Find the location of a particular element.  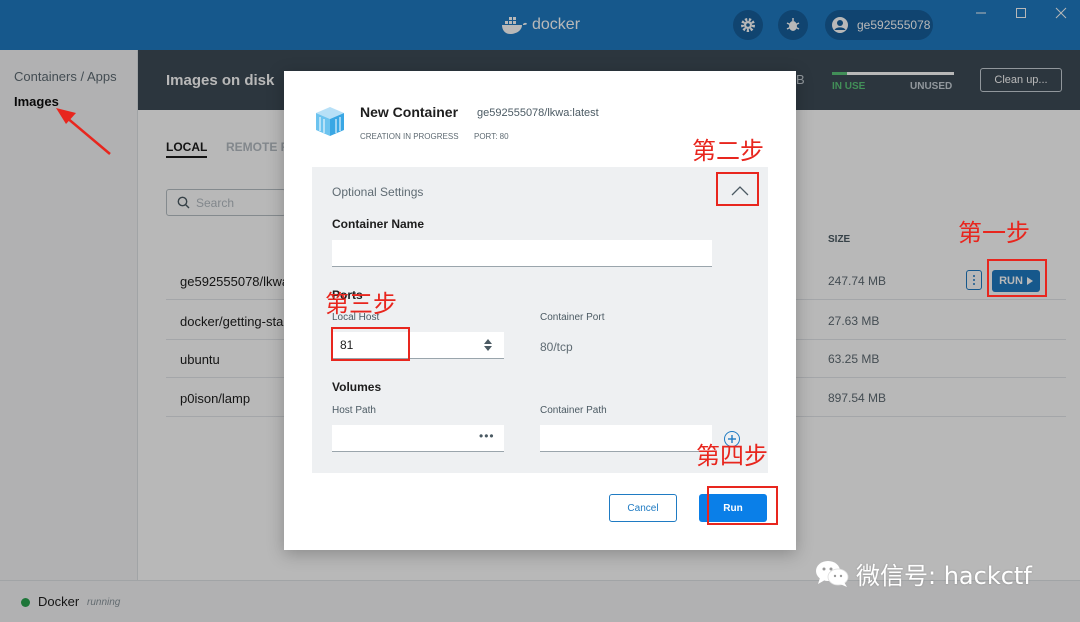

annotation-step1: 第一步 is located at coordinates (994, 233).